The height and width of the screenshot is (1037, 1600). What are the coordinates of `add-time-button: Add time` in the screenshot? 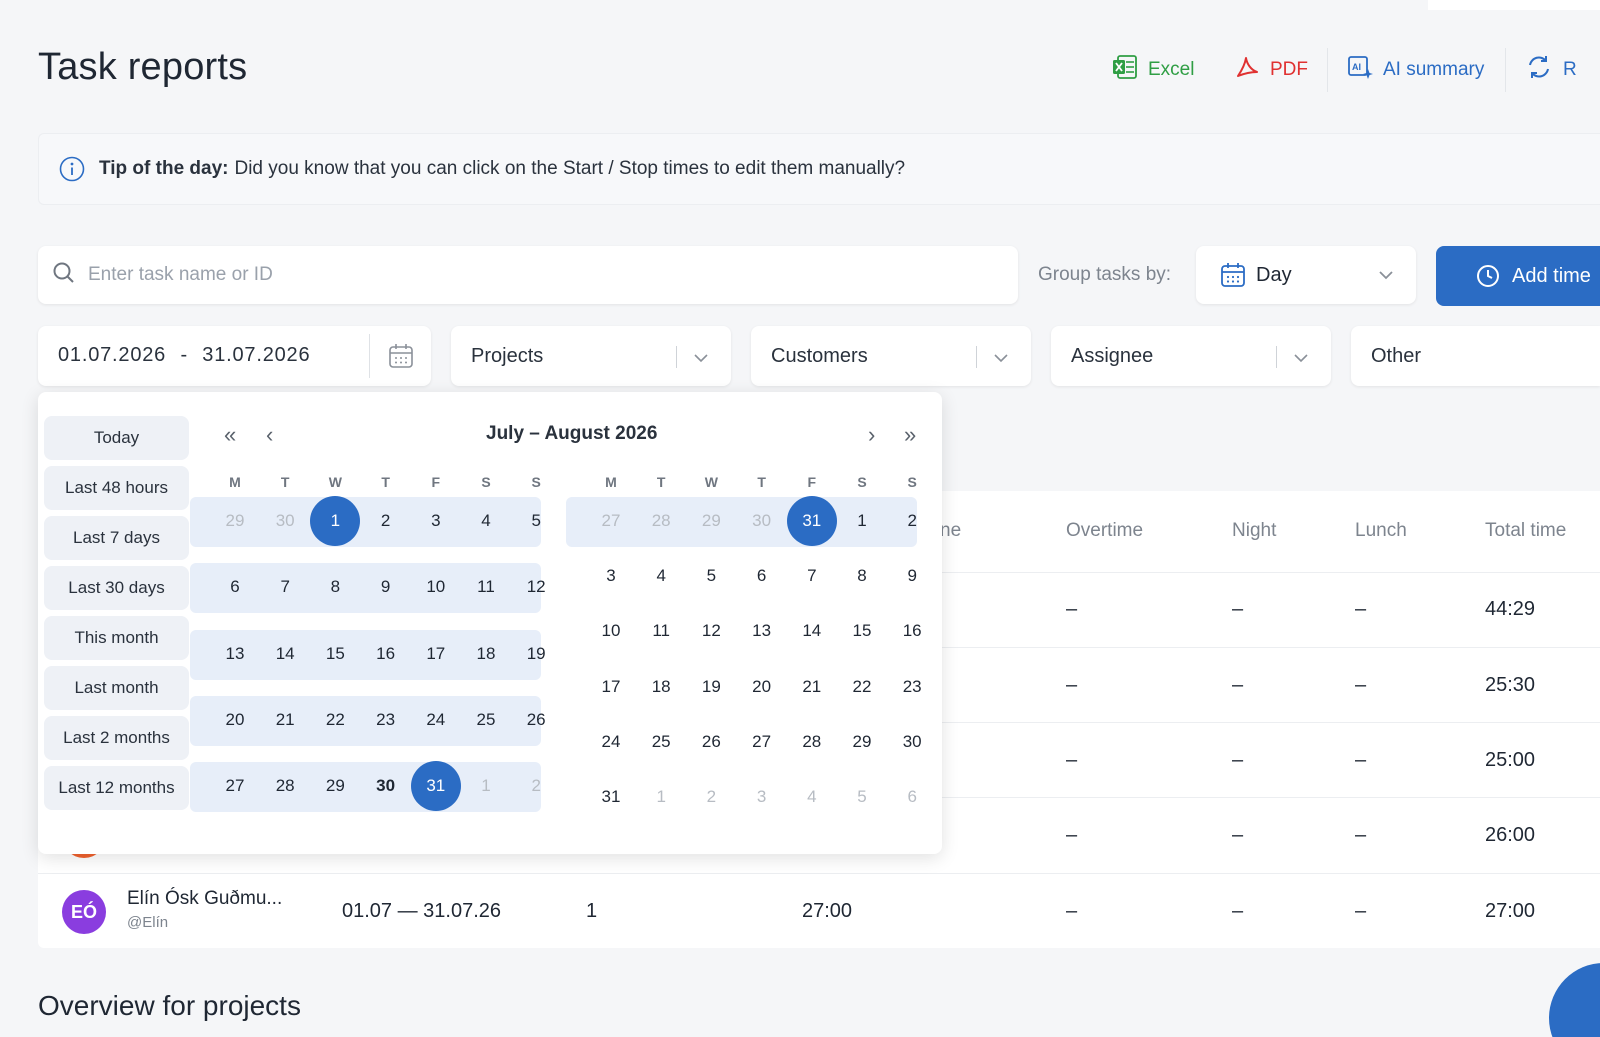 It's located at (1518, 276).